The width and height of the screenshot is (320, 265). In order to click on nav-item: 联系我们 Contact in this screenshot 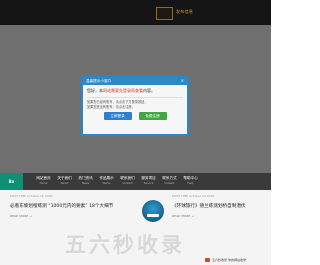, I will do `click(127, 181)`.